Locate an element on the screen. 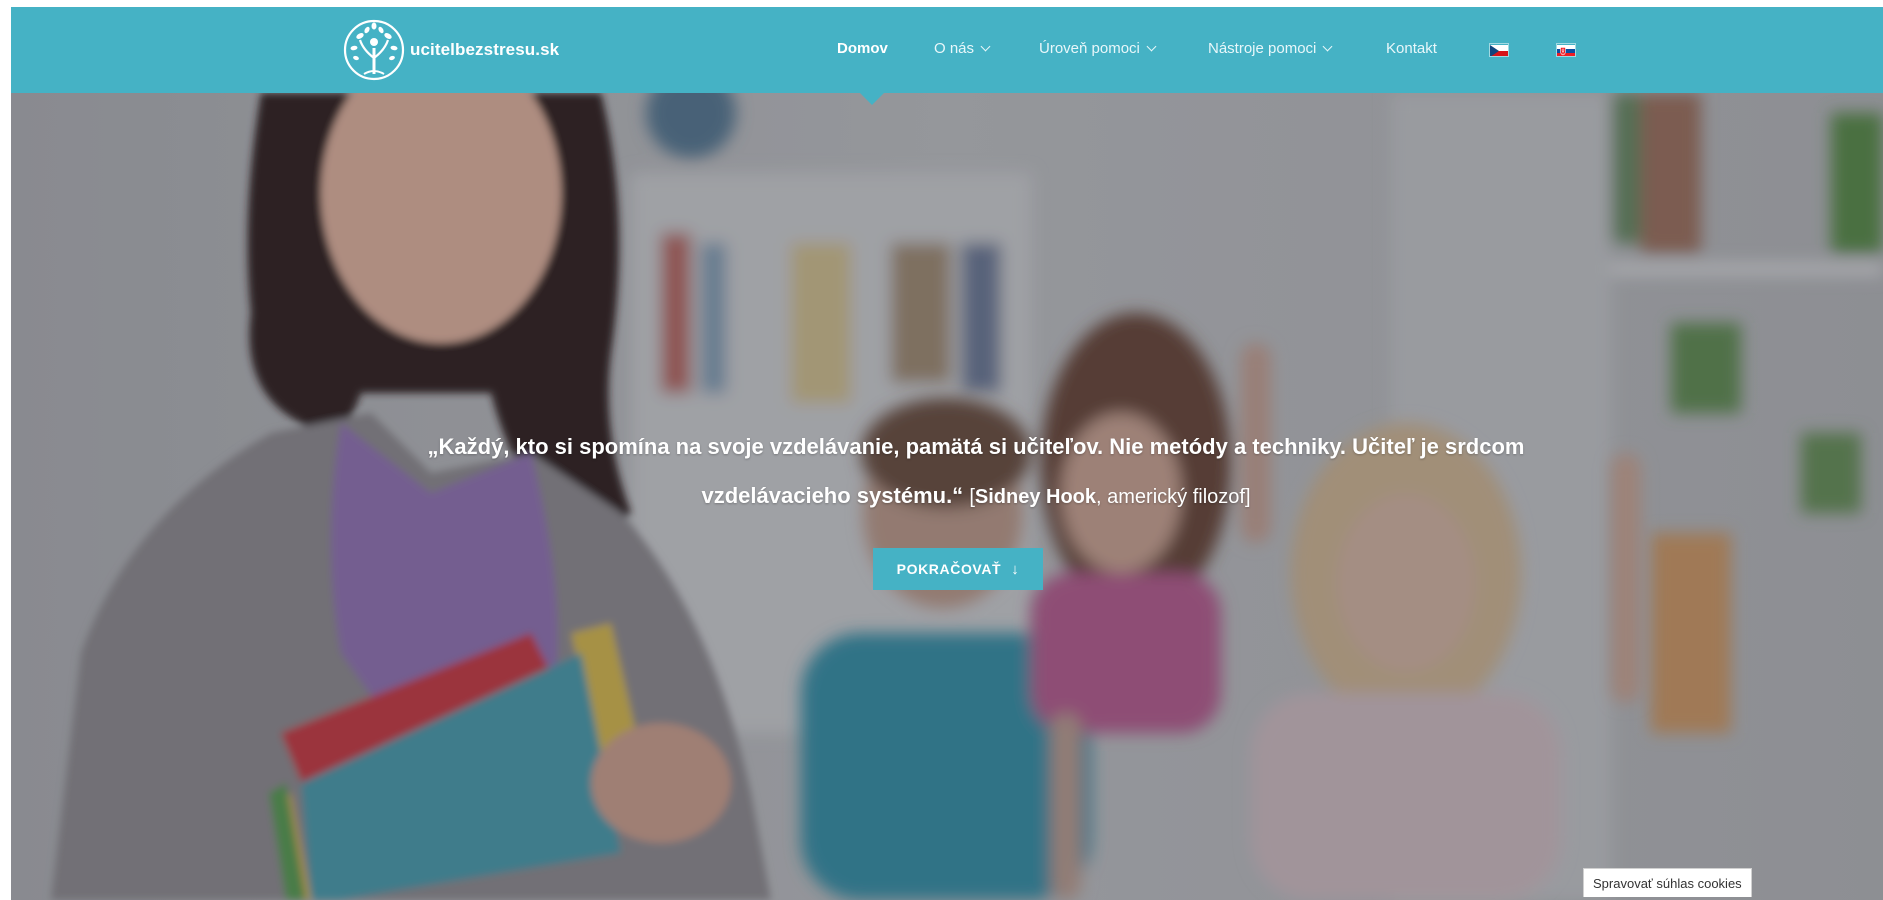  nav-item-uroven-pomoci: Úroveň pomoci is located at coordinates (1098, 48).